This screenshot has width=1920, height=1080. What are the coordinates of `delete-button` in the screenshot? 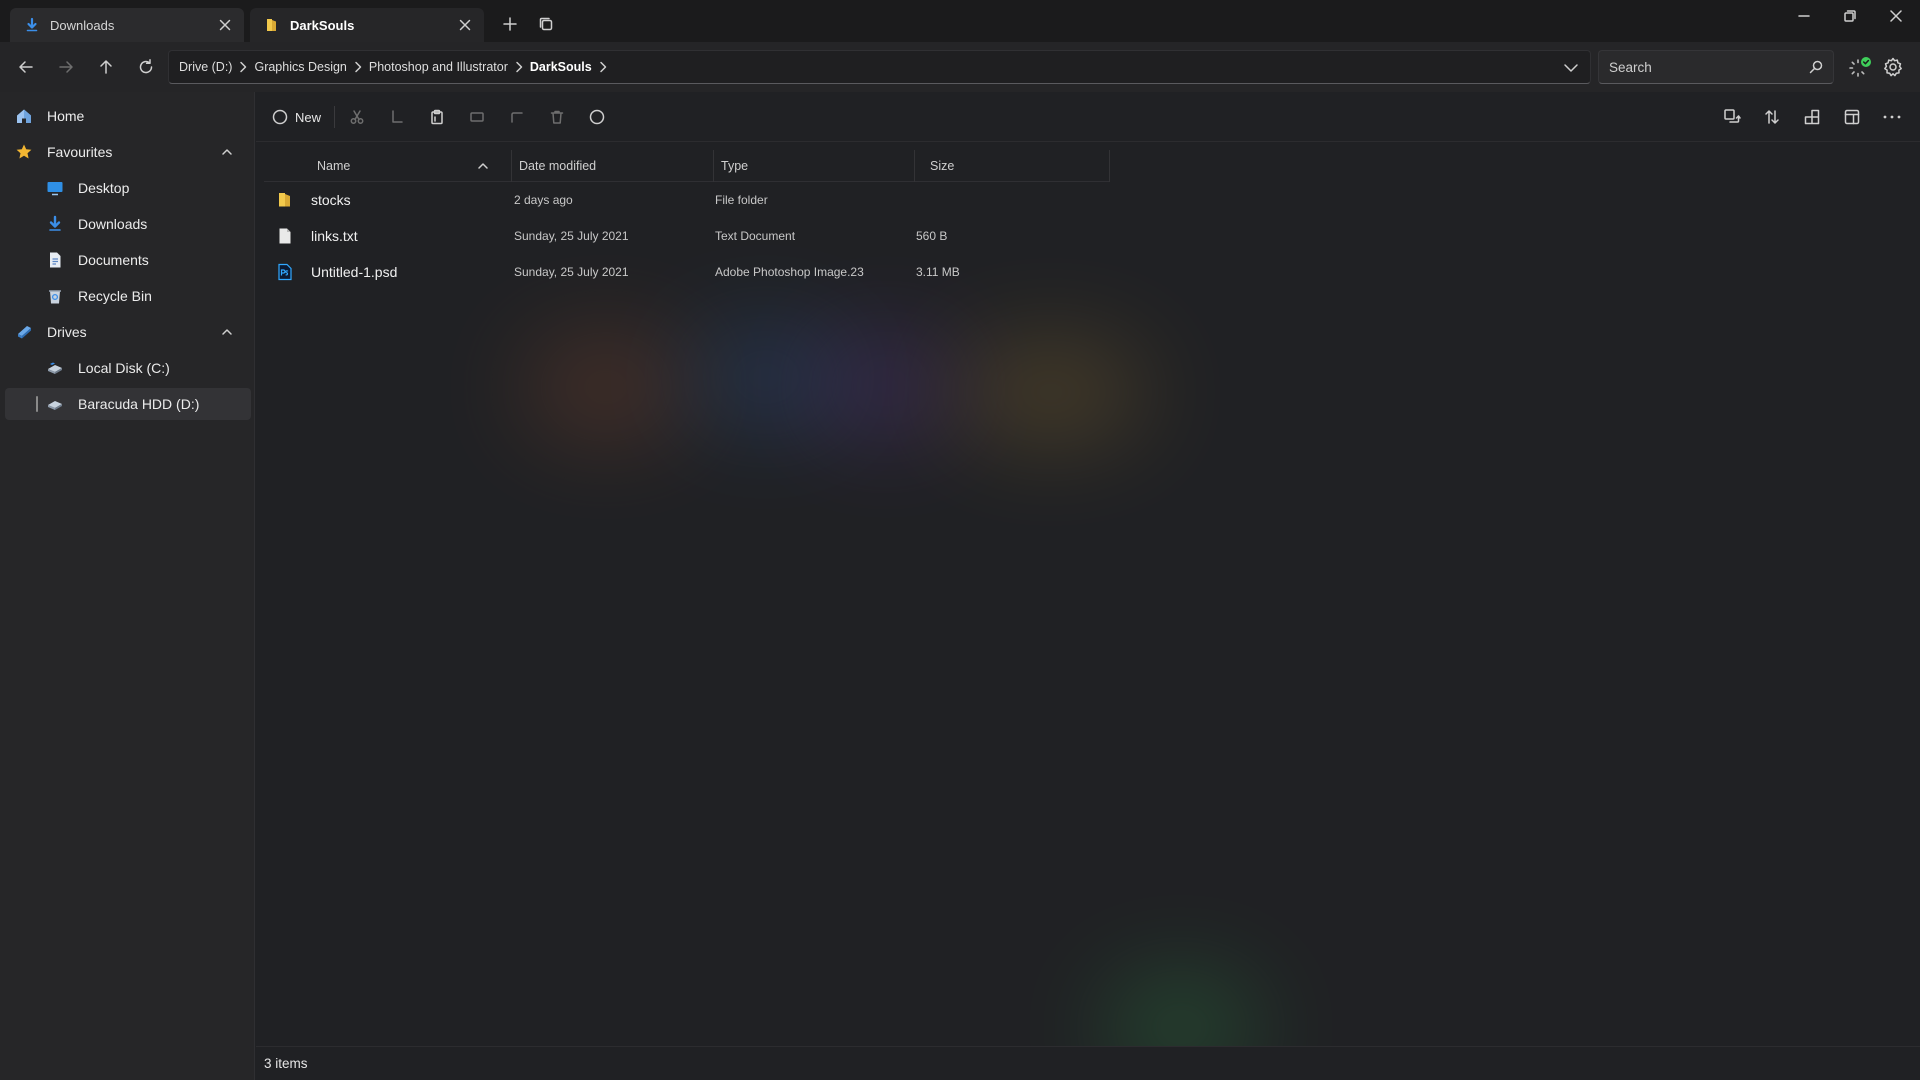 It's located at (557, 117).